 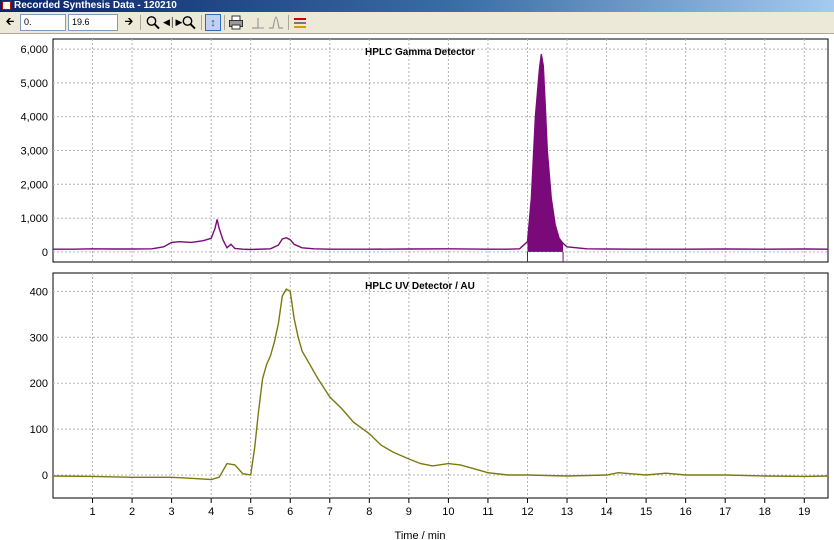 I want to click on print-icon, so click(x=236, y=22).